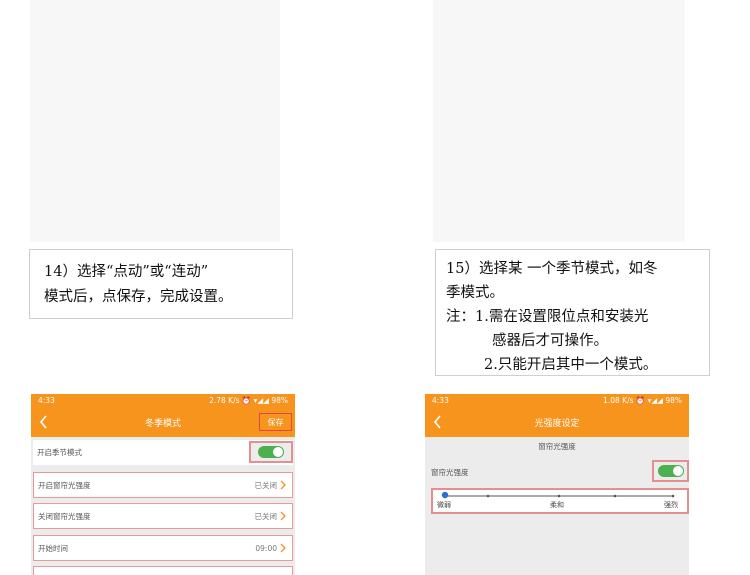 This screenshot has width=750, height=575. I want to click on screenshot-placeholder-right, so click(559, 121).